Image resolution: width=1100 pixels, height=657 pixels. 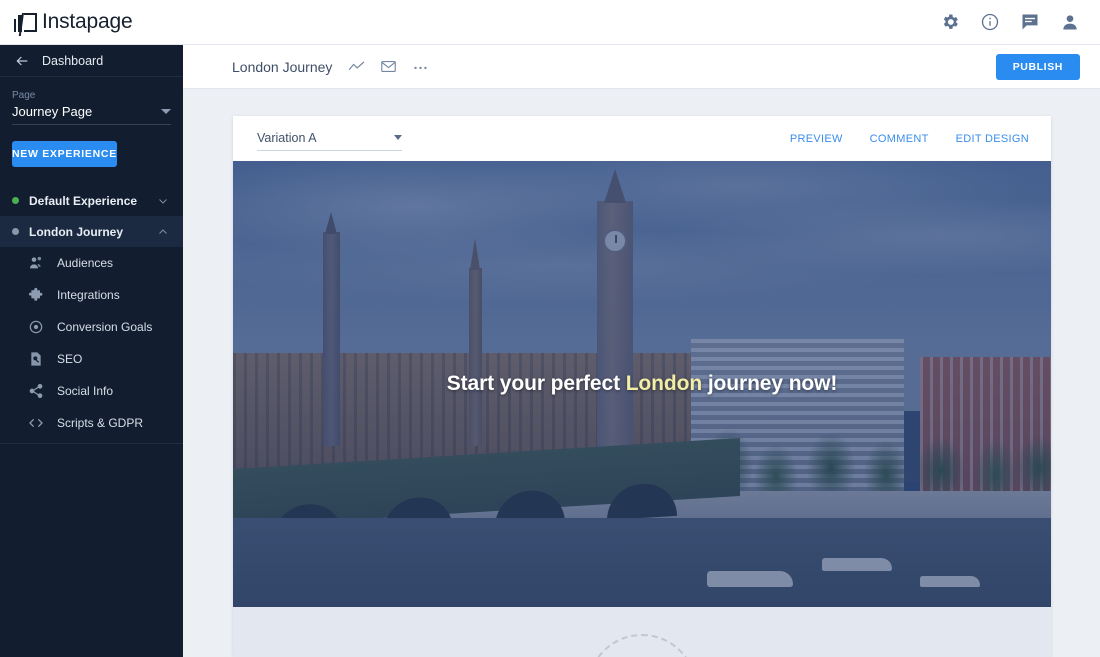 What do you see at coordinates (22, 61) in the screenshot?
I see `arrow-left-icon` at bounding box center [22, 61].